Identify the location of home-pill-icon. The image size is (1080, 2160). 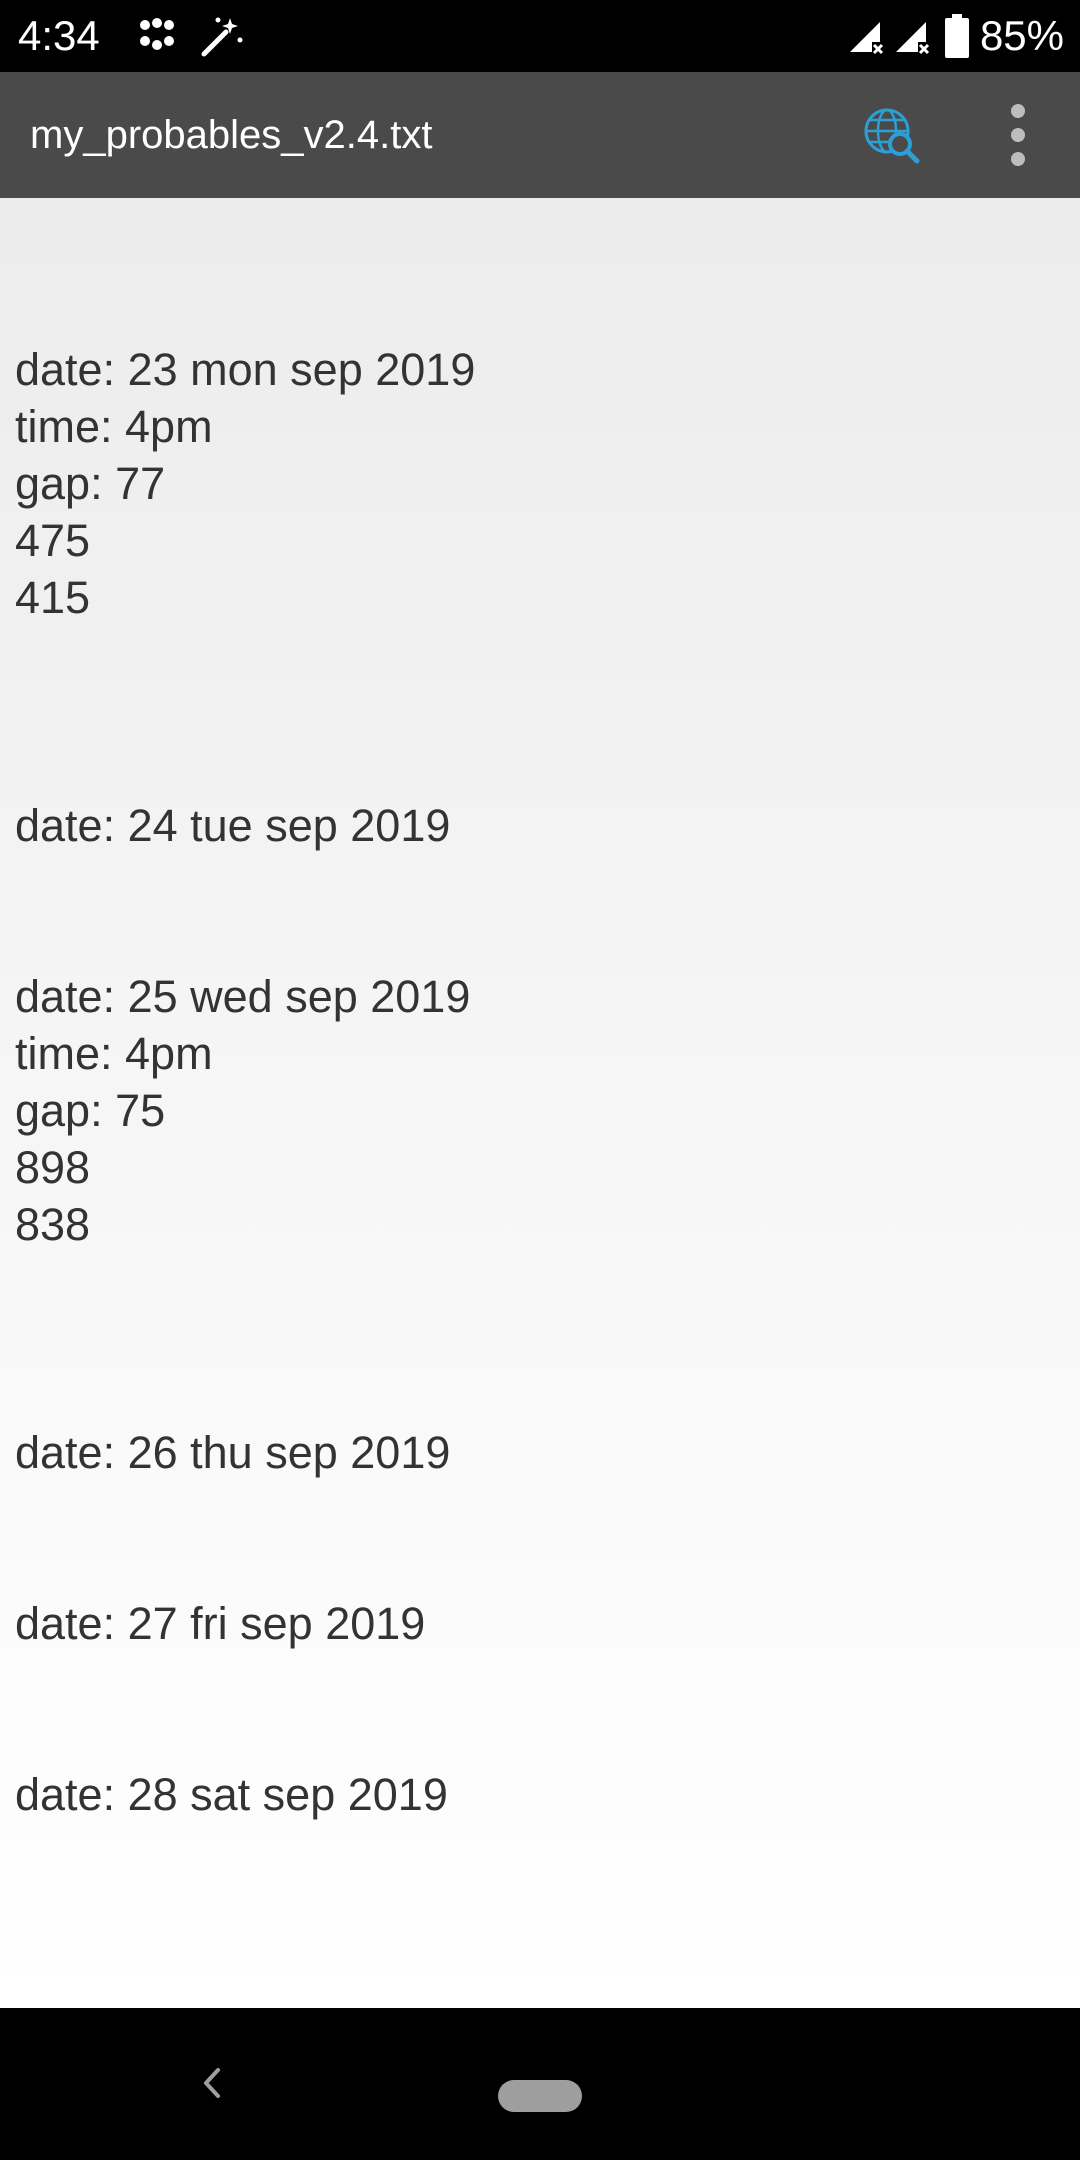
(540, 2096).